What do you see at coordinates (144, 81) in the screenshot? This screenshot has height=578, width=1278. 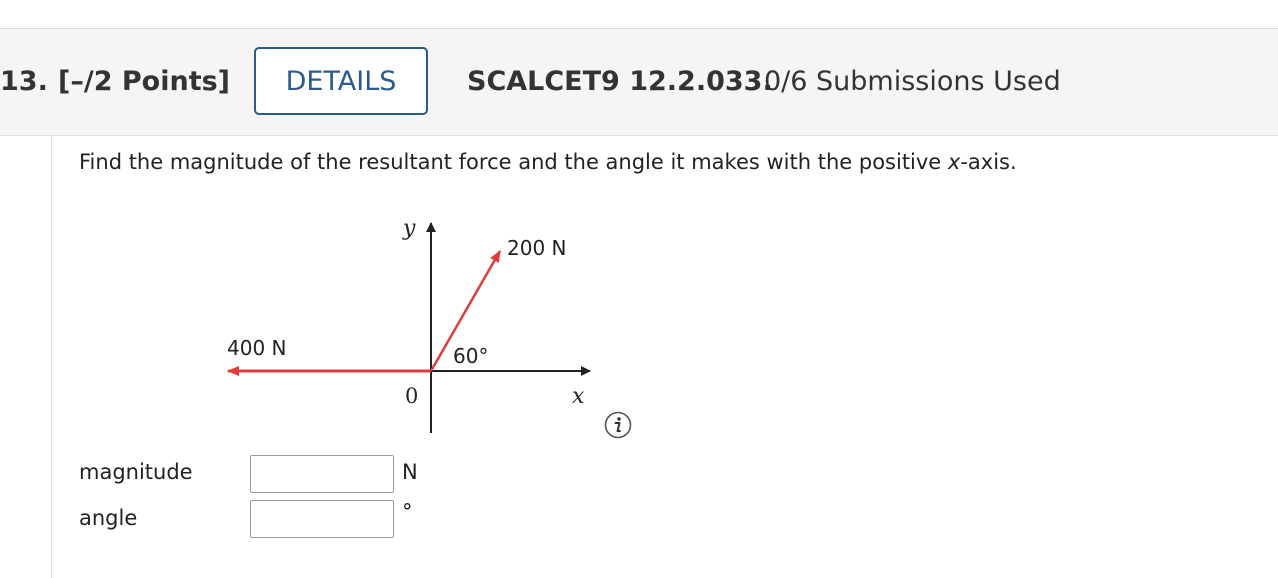 I see `question-points: [–/2 Points]` at bounding box center [144, 81].